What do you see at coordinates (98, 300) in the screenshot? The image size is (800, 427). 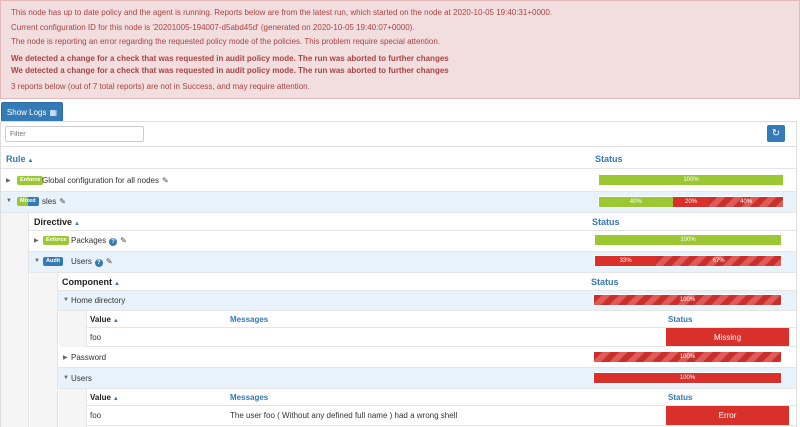 I see `component-name: Home directory` at bounding box center [98, 300].